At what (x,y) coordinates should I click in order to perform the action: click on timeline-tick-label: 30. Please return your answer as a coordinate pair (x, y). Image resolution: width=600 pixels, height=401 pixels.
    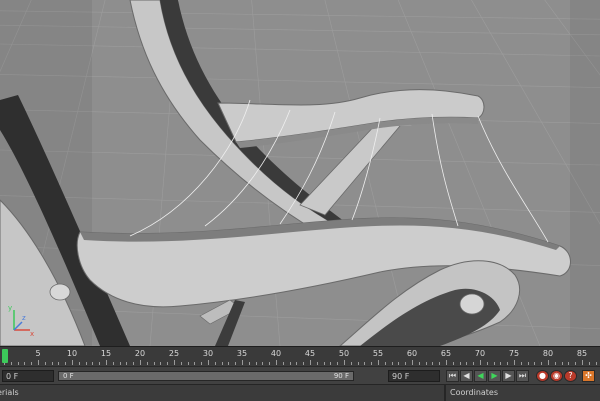
    Looking at the image, I should click on (208, 353).